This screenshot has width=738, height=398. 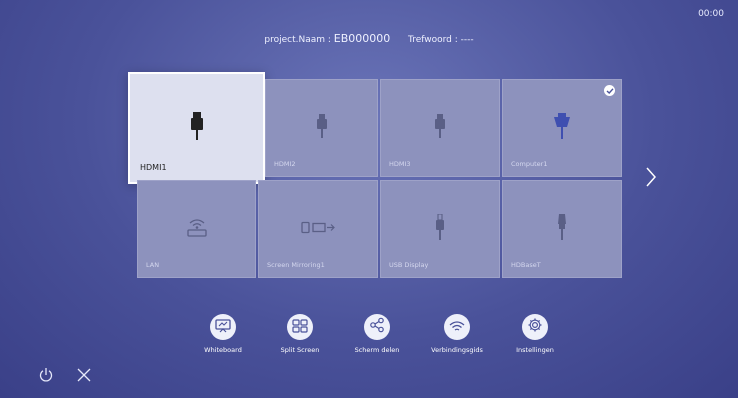 What do you see at coordinates (609, 90) in the screenshot?
I see `checkmark-icon` at bounding box center [609, 90].